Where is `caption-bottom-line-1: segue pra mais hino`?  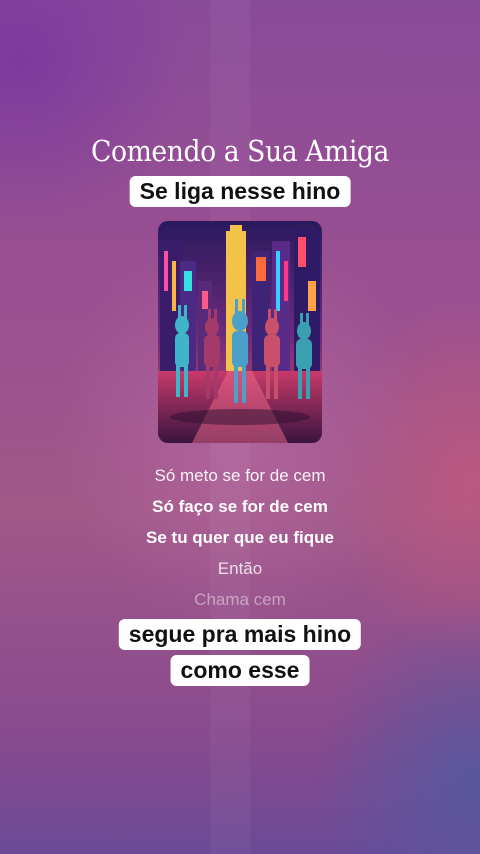
caption-bottom-line-1: segue pra mais hino is located at coordinates (240, 634).